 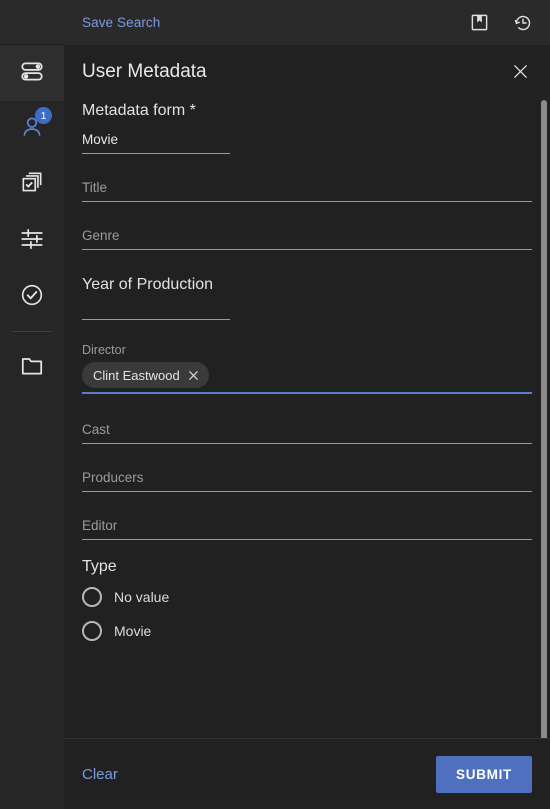 What do you see at coordinates (307, 631) in the screenshot?
I see `radio-option-movie: Movie` at bounding box center [307, 631].